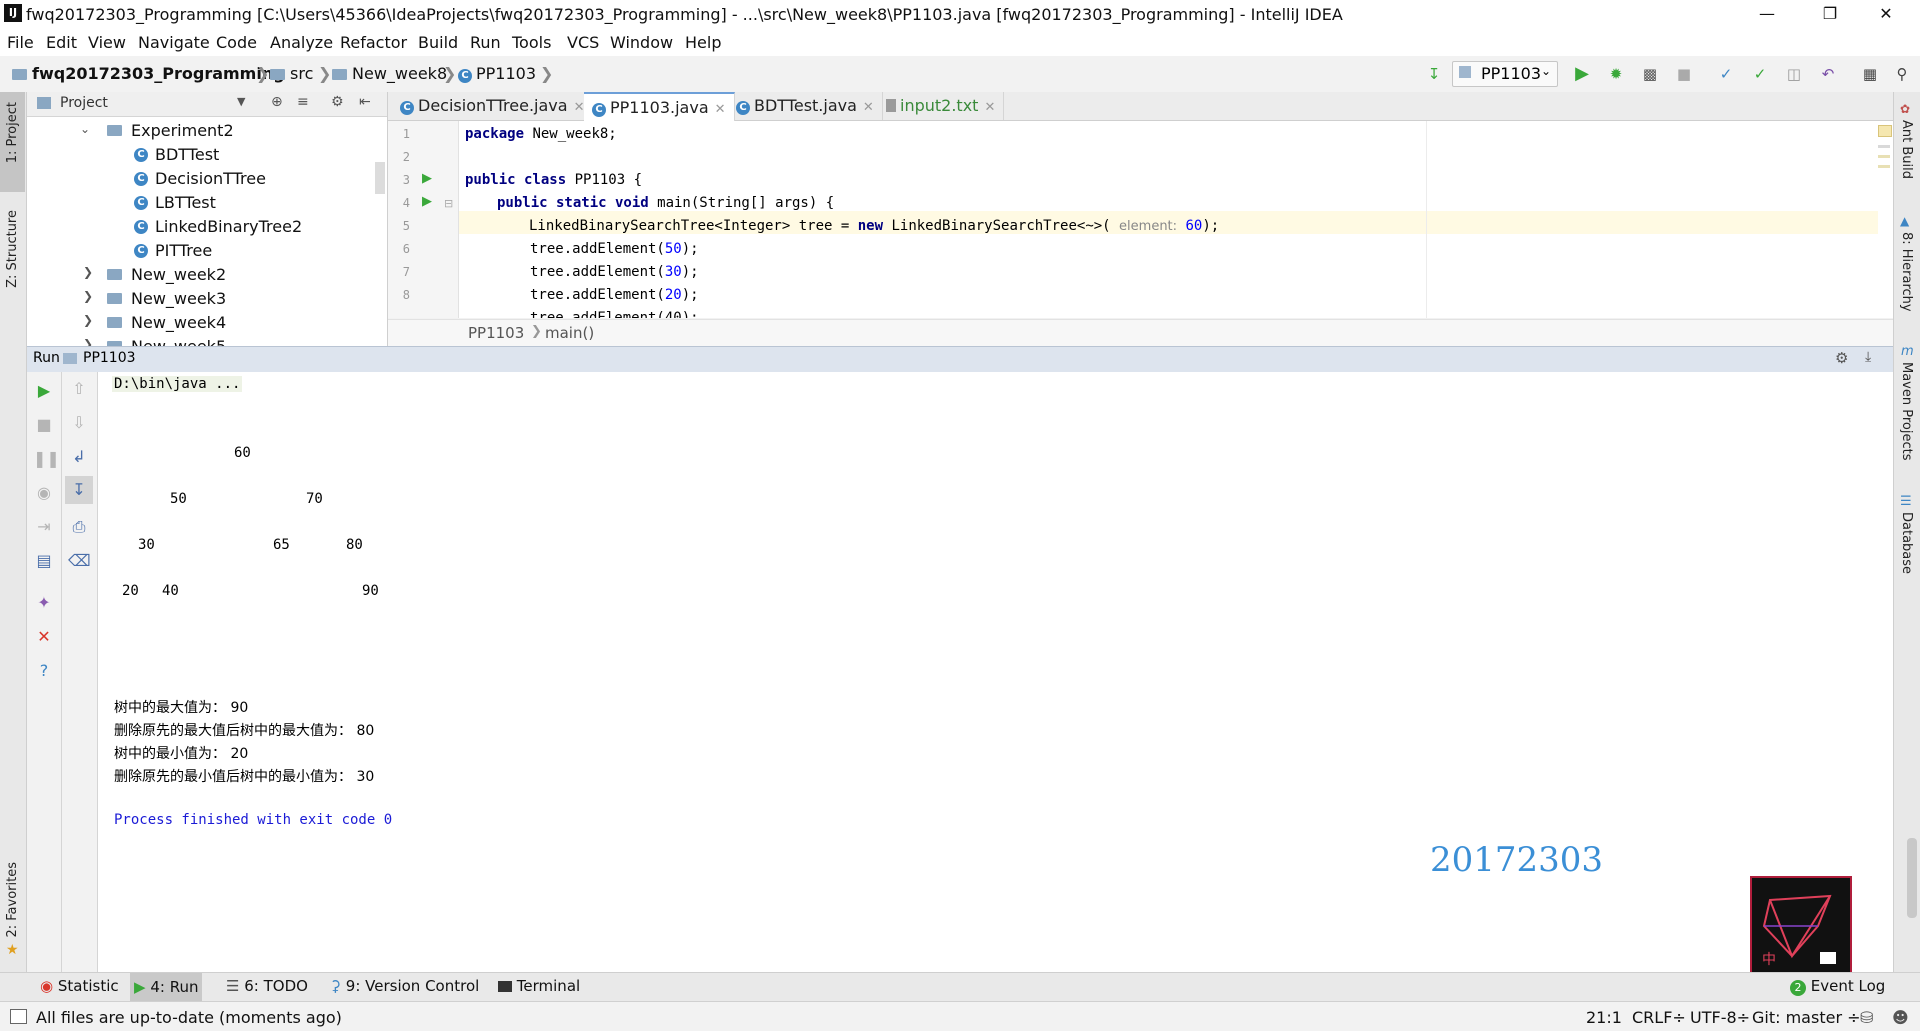  I want to click on dump-threads-icon: ◉, so click(44, 493).